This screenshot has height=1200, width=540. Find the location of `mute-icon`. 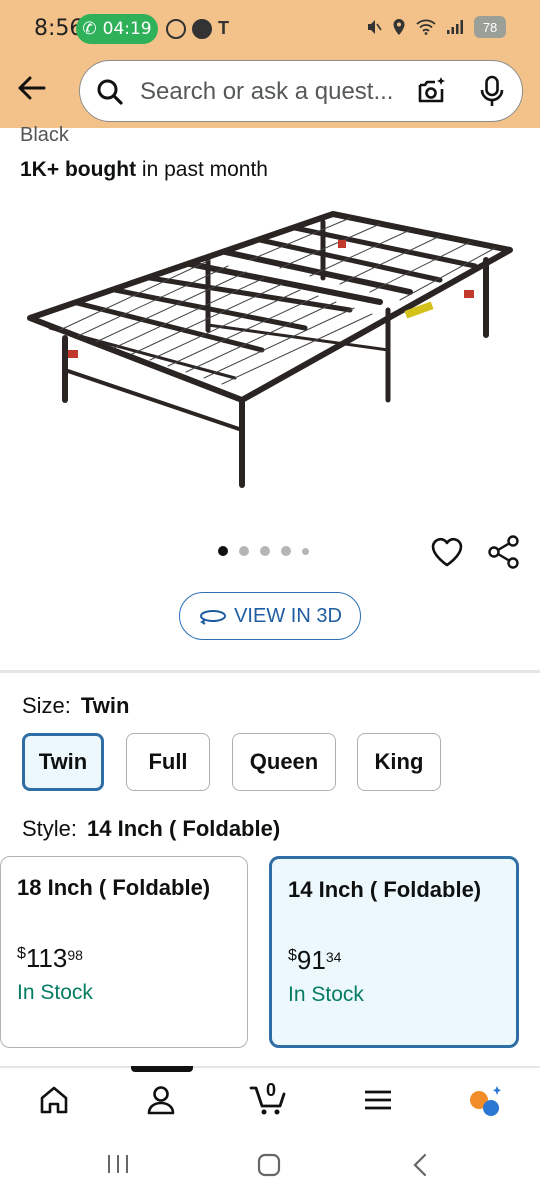

mute-icon is located at coordinates (375, 27).